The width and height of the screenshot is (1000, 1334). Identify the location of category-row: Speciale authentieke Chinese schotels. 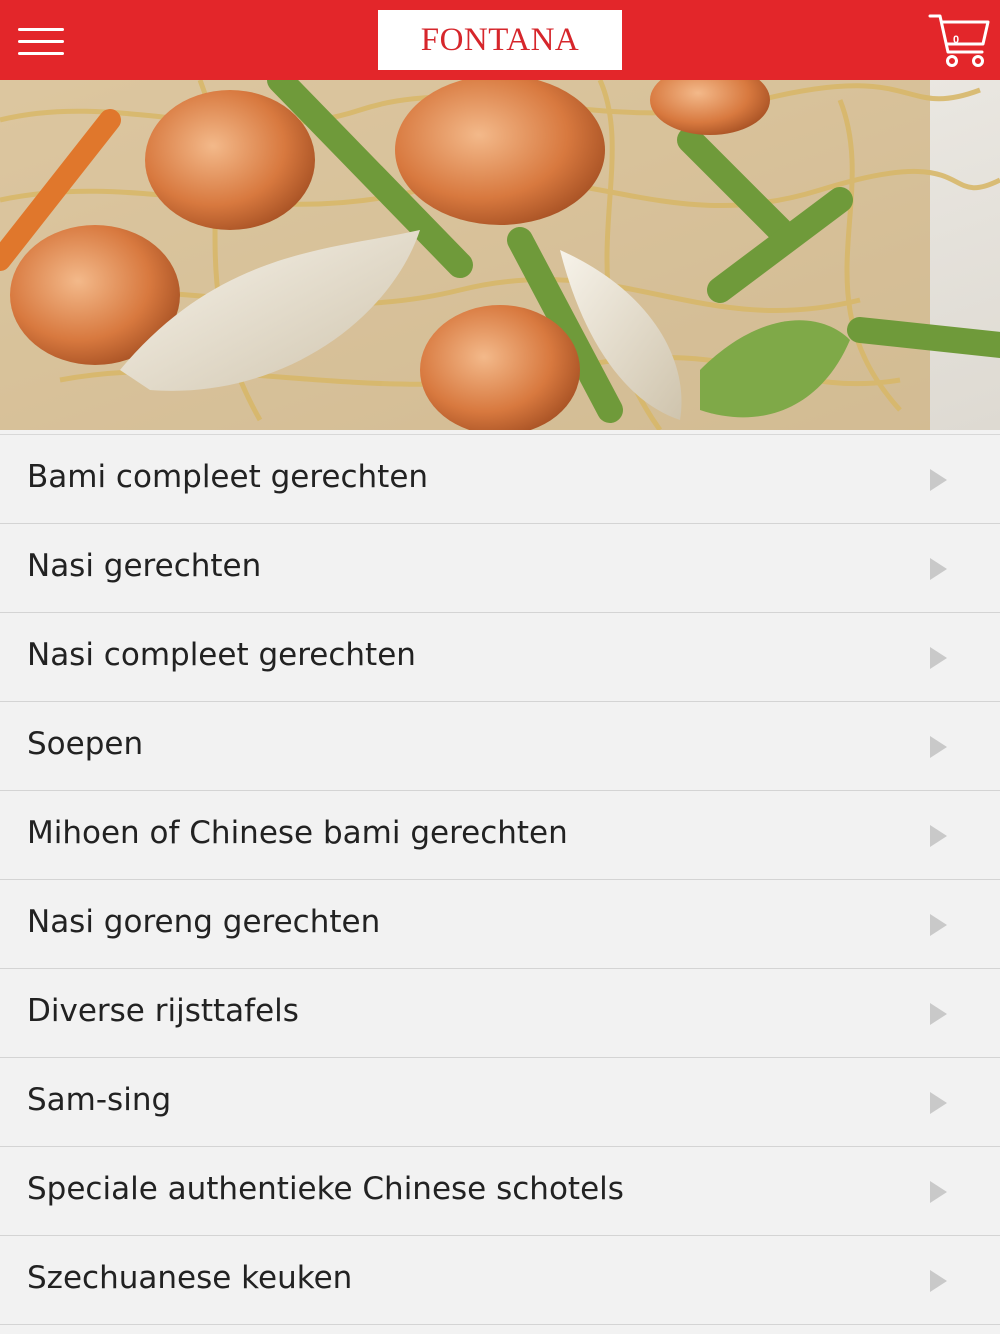
(500, 1191).